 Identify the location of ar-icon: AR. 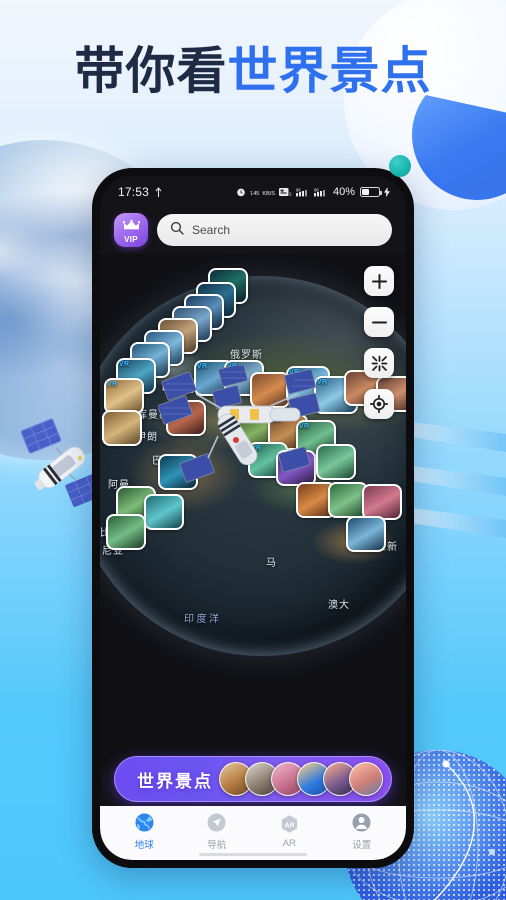
(289, 824).